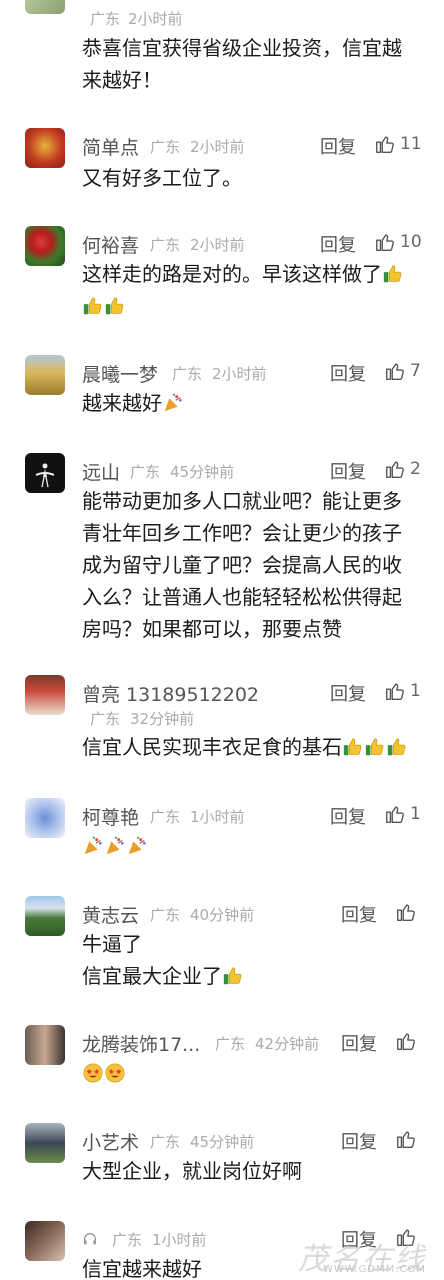 The image size is (444, 1280). Describe the element at coordinates (110, 244) in the screenshot. I see `comment-author: 何裕喜` at that location.